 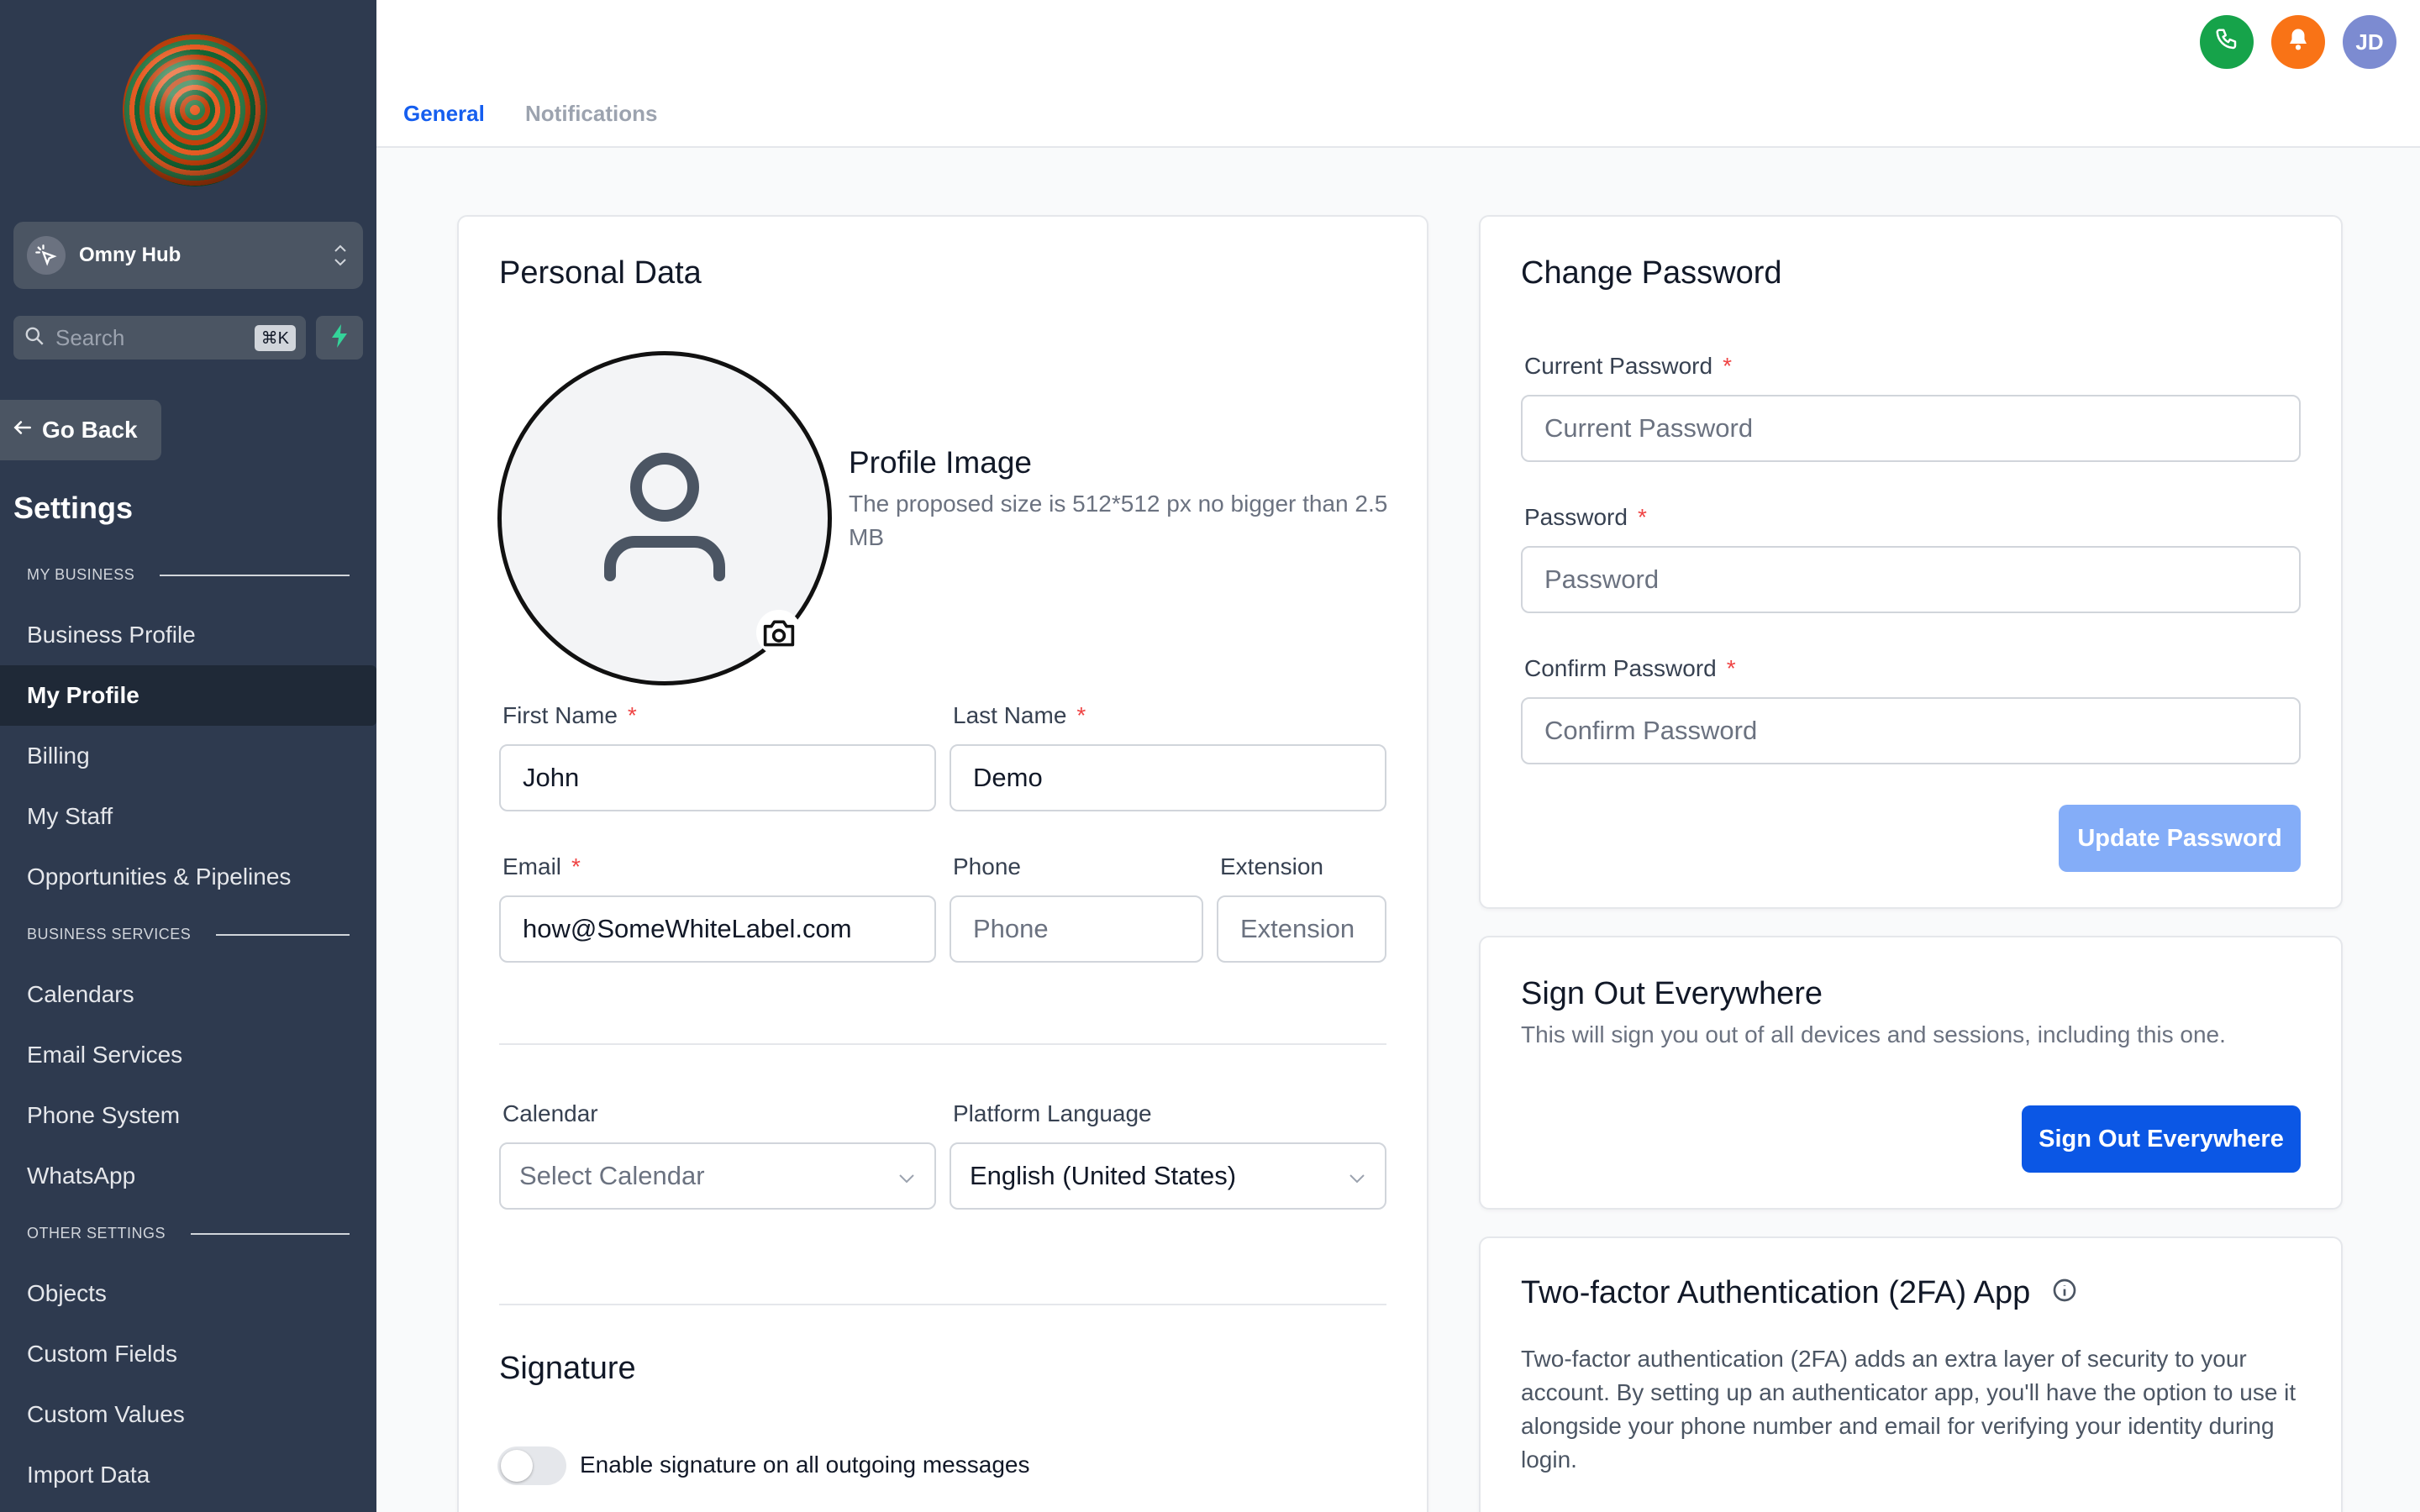 I want to click on top-bar: General Notifications JD, so click(x=1398, y=74).